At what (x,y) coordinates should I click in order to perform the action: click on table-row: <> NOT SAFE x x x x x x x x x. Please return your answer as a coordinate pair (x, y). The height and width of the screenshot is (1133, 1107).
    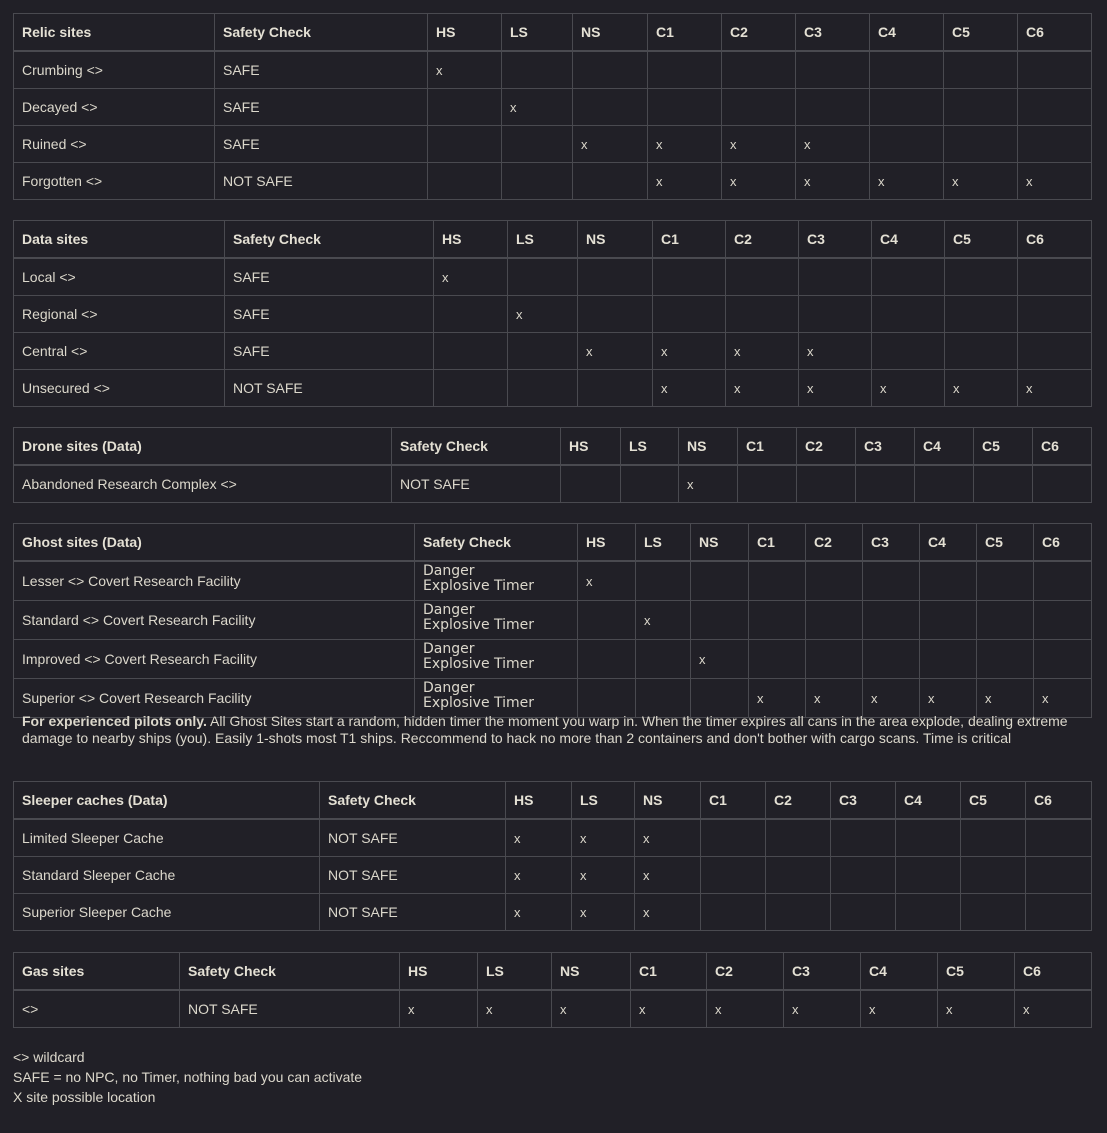
    Looking at the image, I should click on (552, 1008).